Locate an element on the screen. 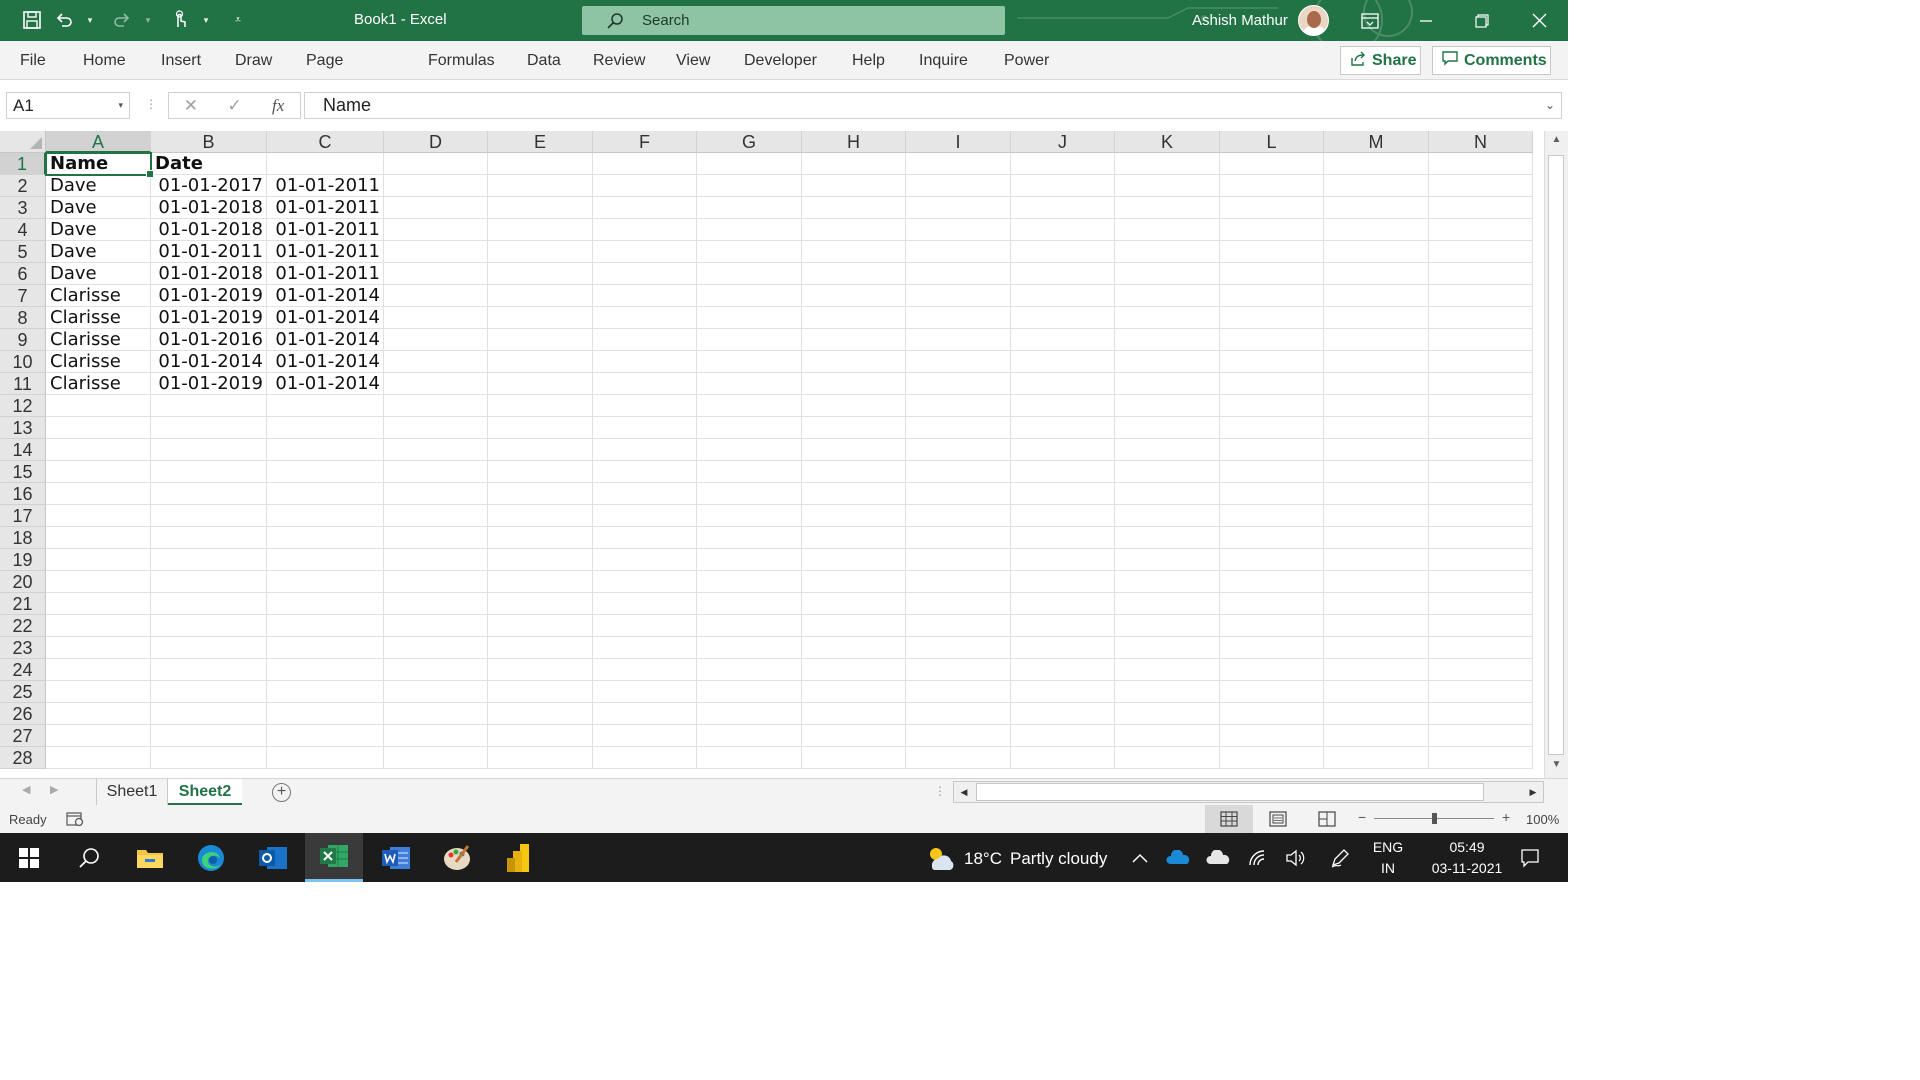 Image resolution: width=1920 pixels, height=1080 pixels. cell-j21 is located at coordinates (1063, 604).